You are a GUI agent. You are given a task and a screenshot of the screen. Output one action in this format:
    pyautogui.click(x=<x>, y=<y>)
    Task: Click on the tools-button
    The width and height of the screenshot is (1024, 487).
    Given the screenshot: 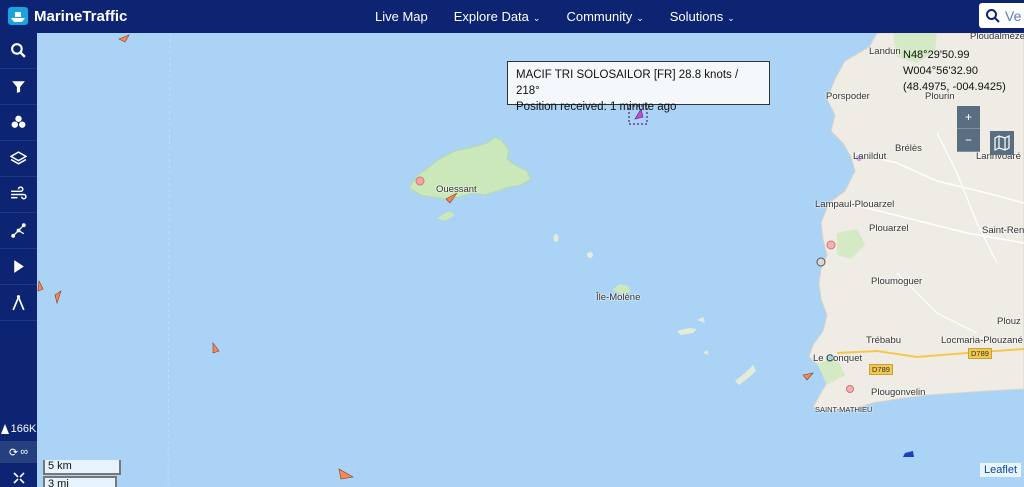 What is the action you would take?
    pyautogui.click(x=18, y=231)
    